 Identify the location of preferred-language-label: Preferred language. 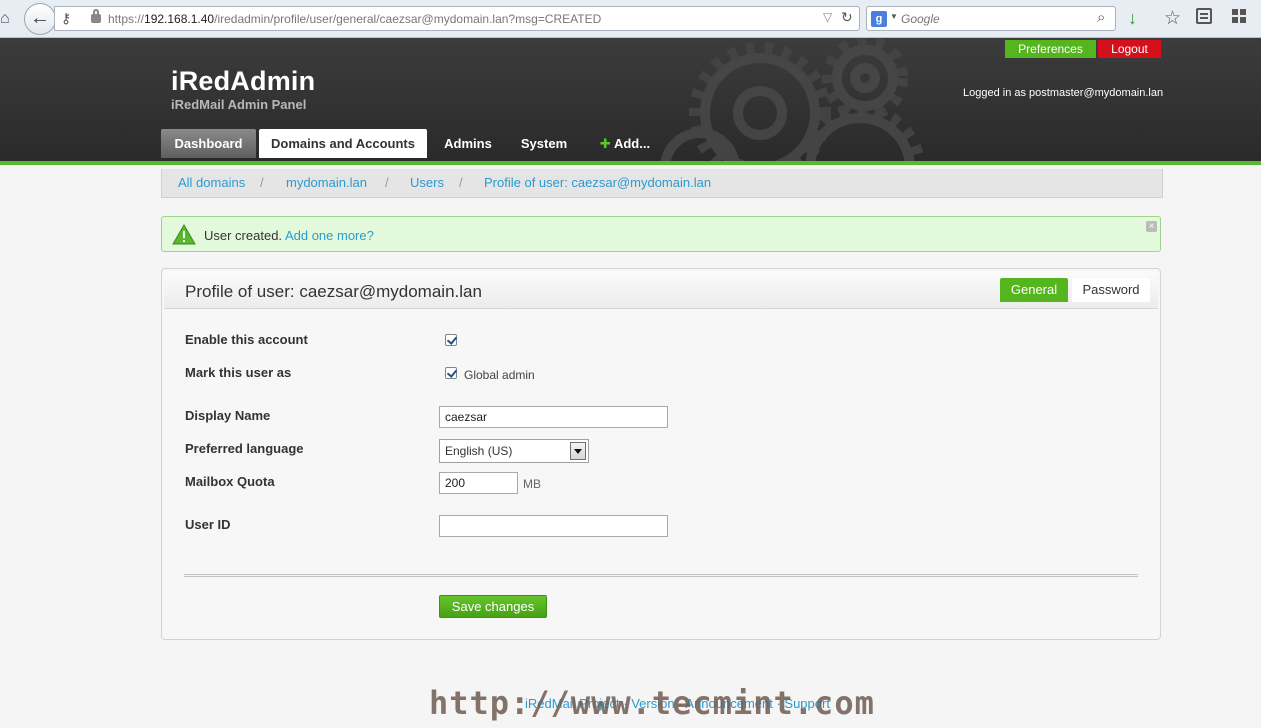
(244, 448).